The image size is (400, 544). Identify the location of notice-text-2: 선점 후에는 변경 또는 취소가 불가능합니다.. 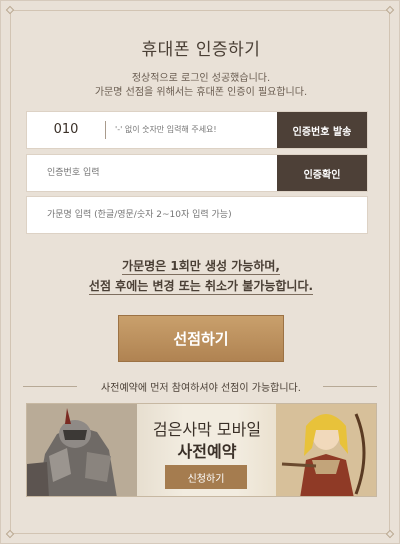
(201, 287).